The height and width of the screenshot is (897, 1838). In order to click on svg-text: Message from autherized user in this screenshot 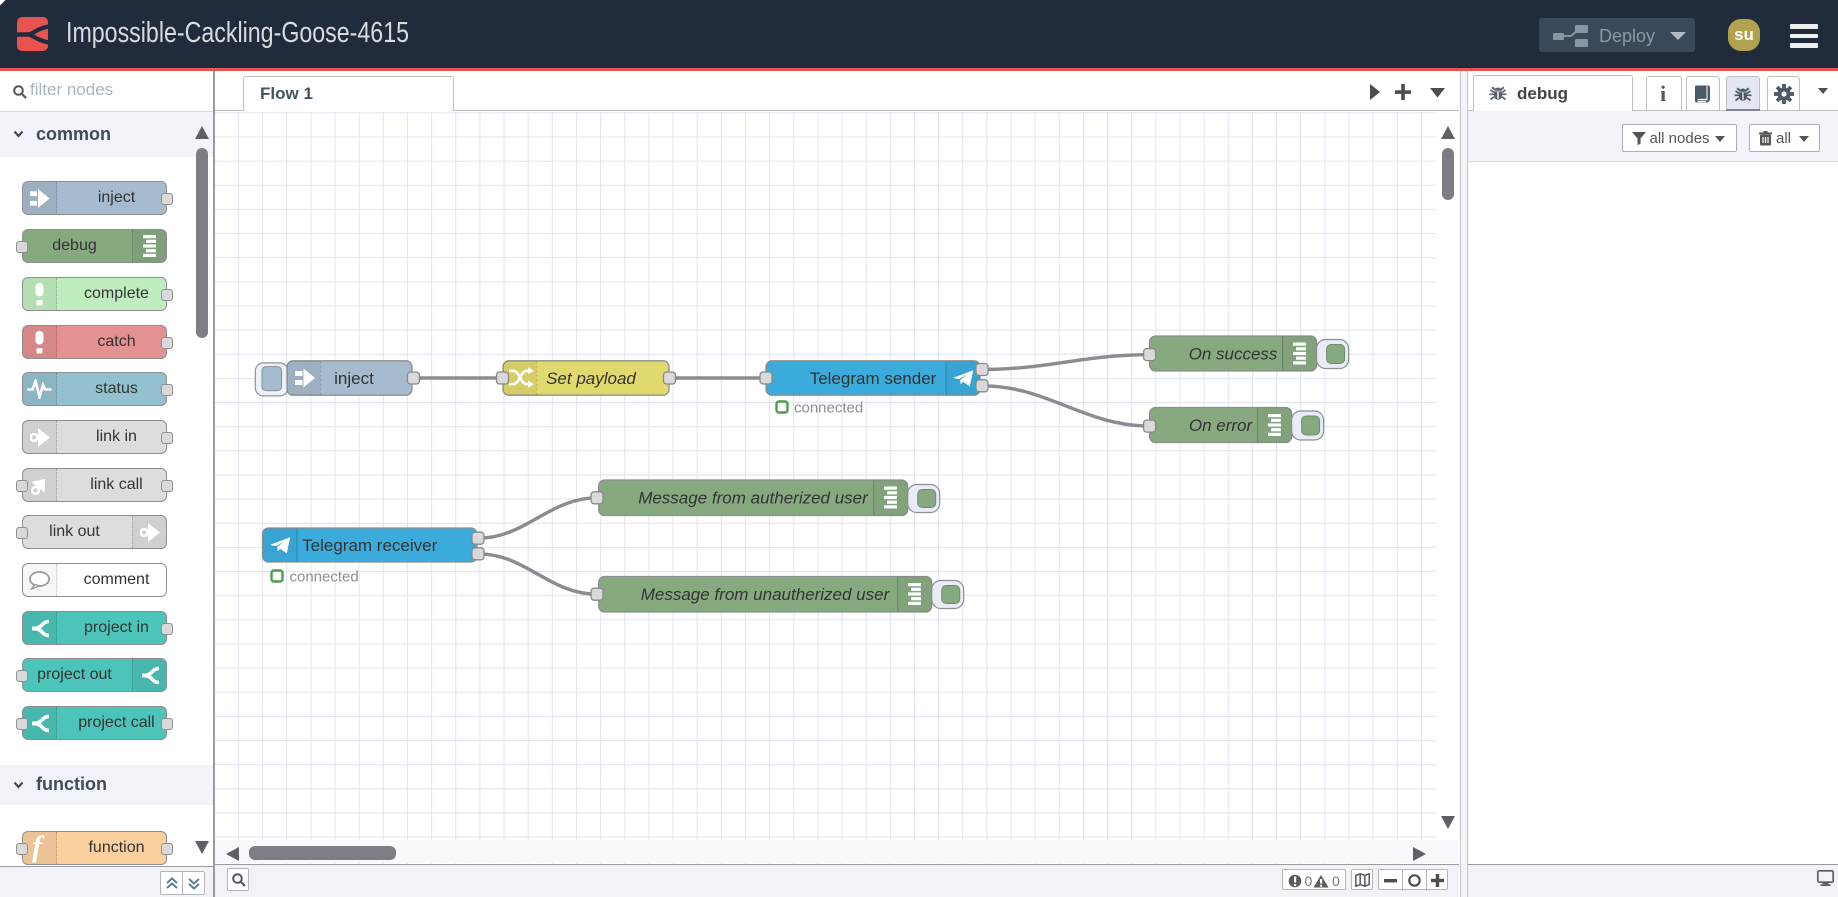, I will do `click(753, 498)`.